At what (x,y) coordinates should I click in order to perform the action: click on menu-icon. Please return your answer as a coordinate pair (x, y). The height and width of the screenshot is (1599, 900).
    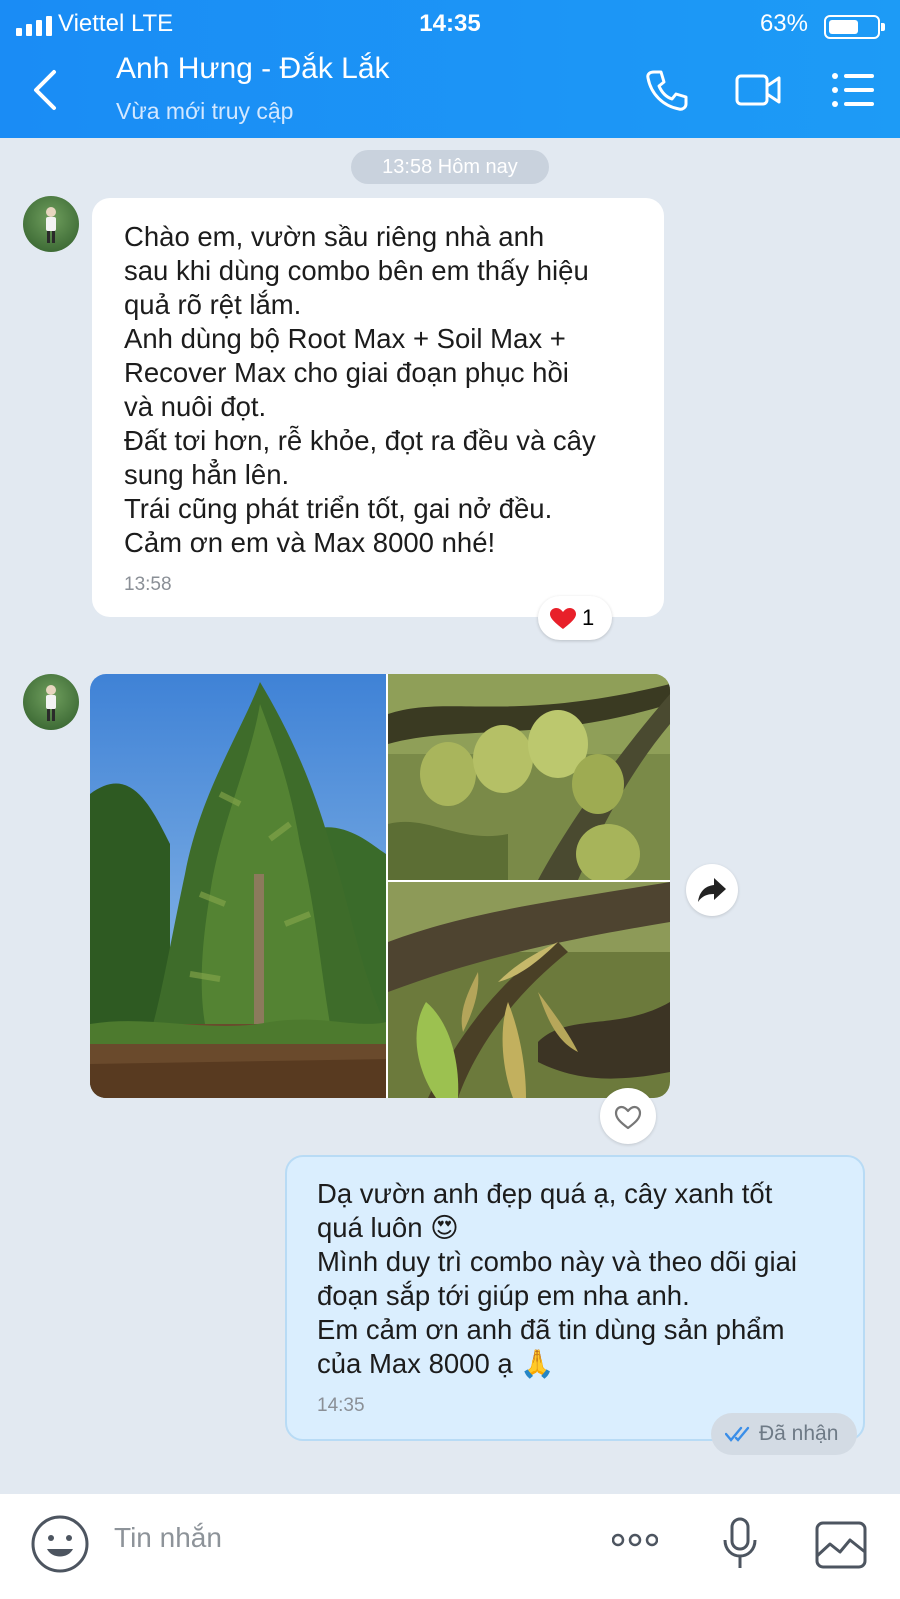
    Looking at the image, I should click on (854, 90).